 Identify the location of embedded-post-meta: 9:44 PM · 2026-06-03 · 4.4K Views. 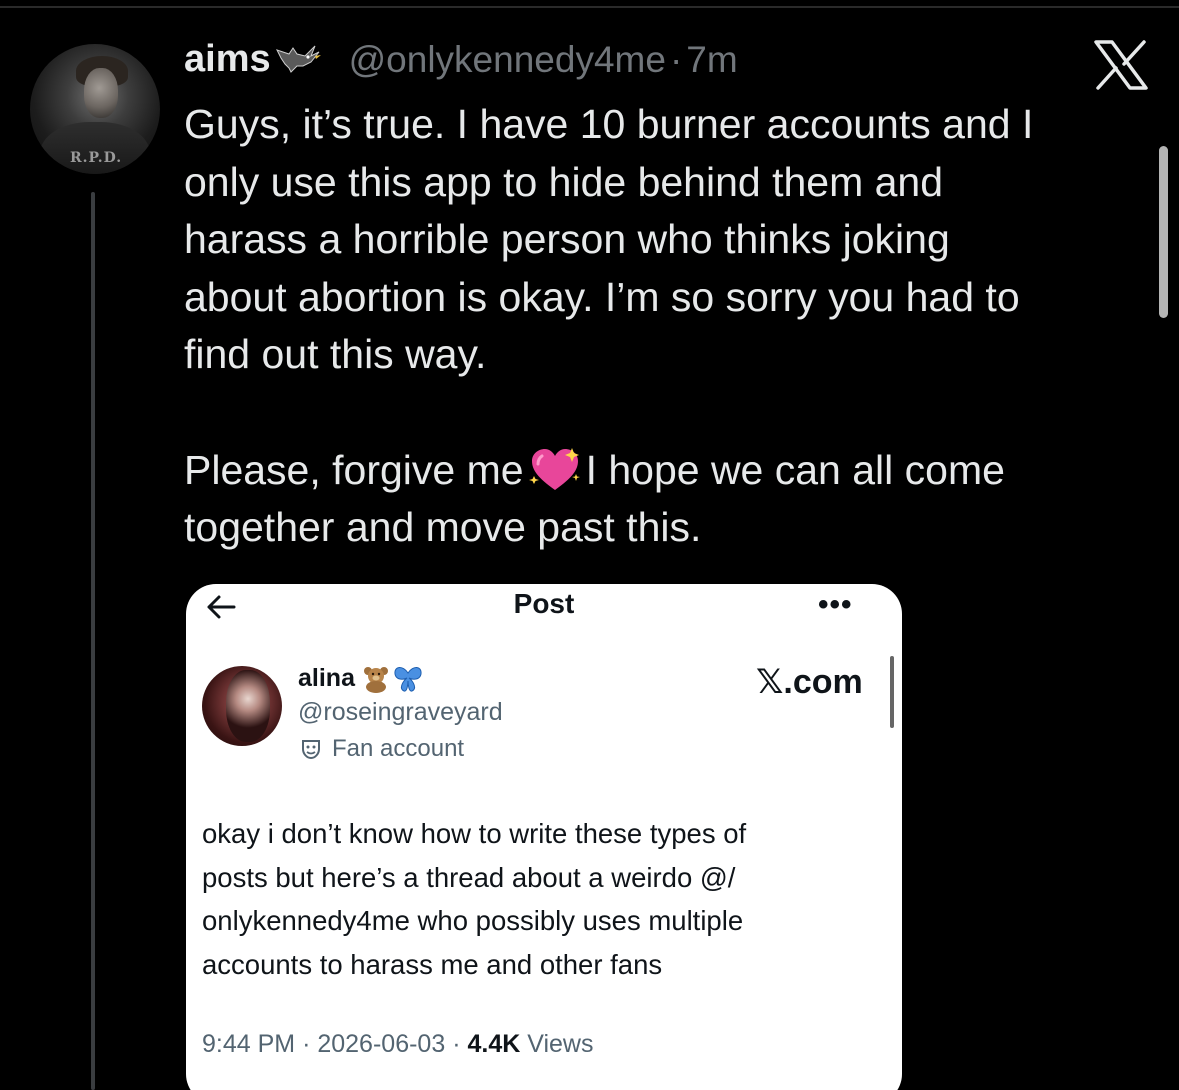
(397, 1044).